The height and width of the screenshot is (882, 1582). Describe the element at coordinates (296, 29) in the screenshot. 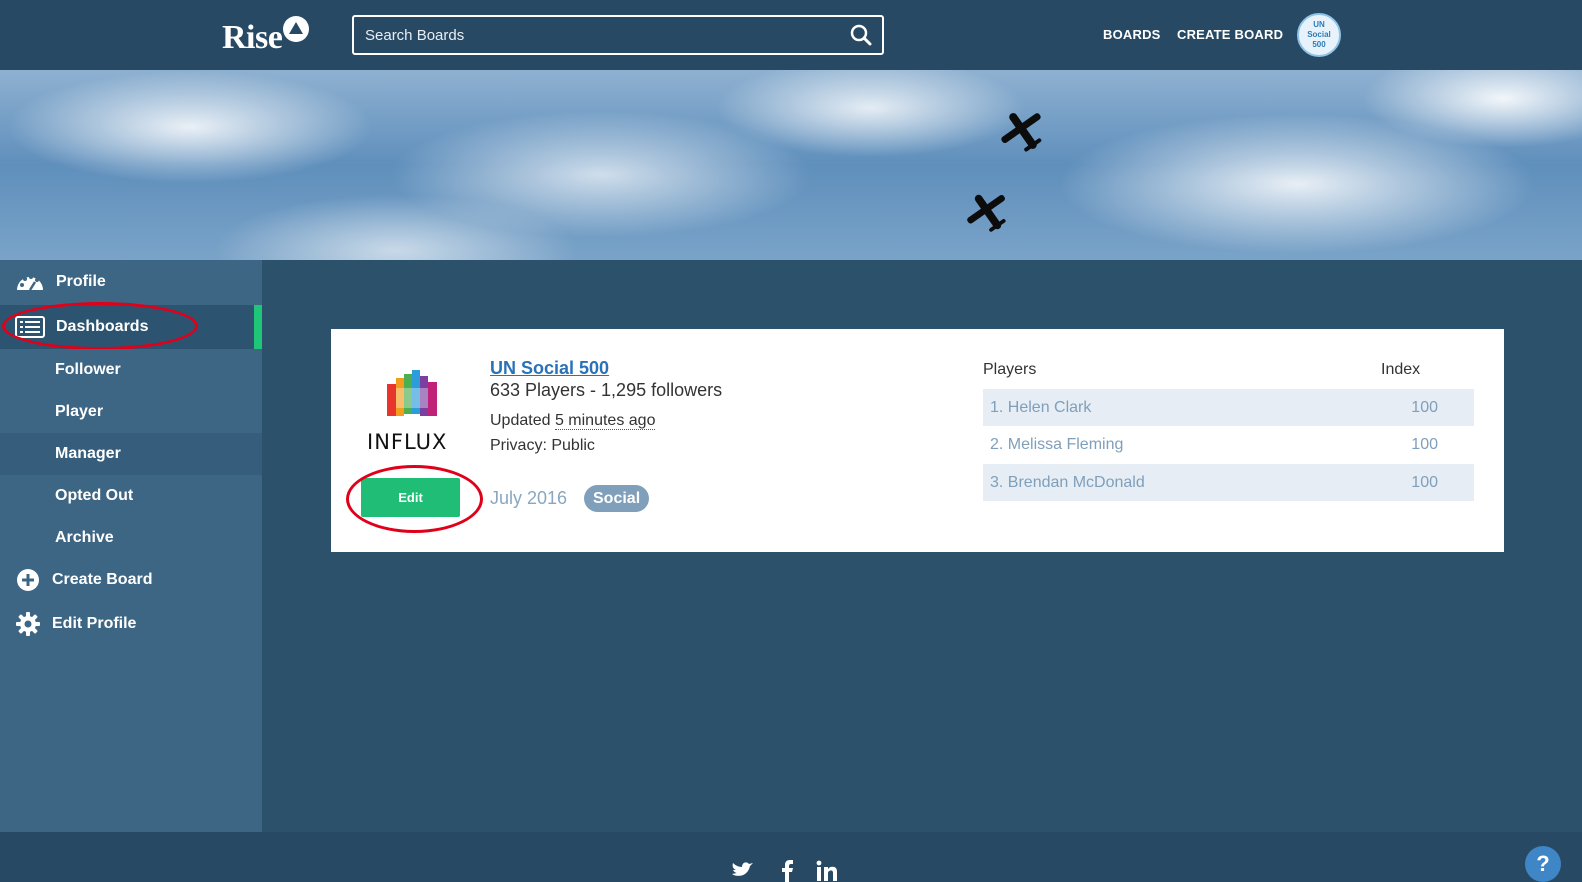

I see `logo-triangle-icon` at that location.